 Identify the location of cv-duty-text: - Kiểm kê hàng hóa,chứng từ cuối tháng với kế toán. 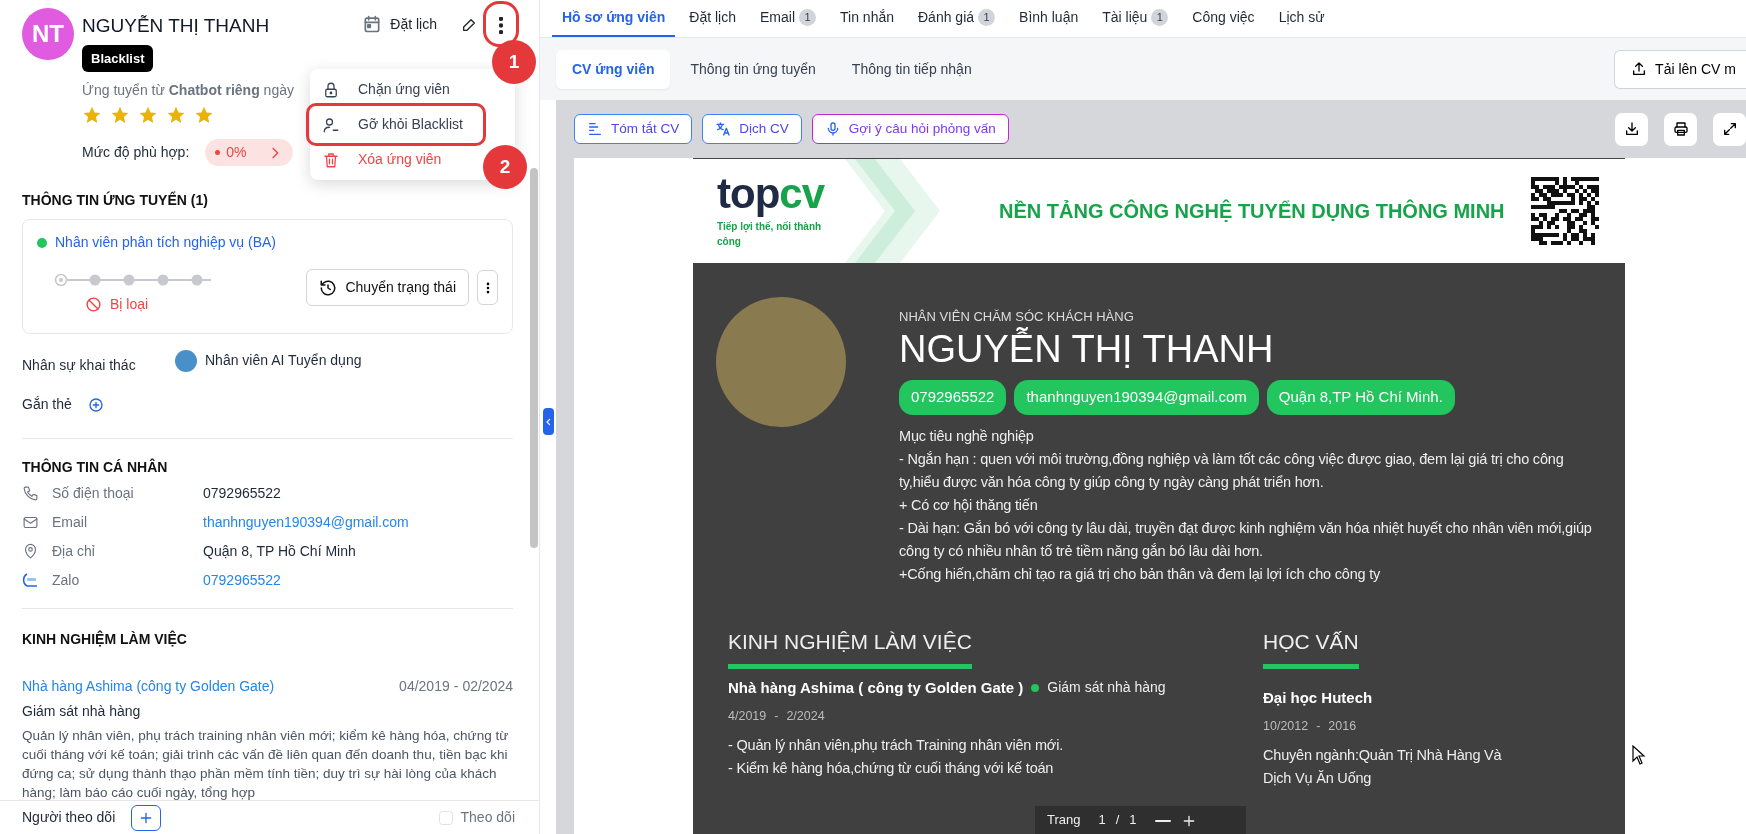
(891, 768).